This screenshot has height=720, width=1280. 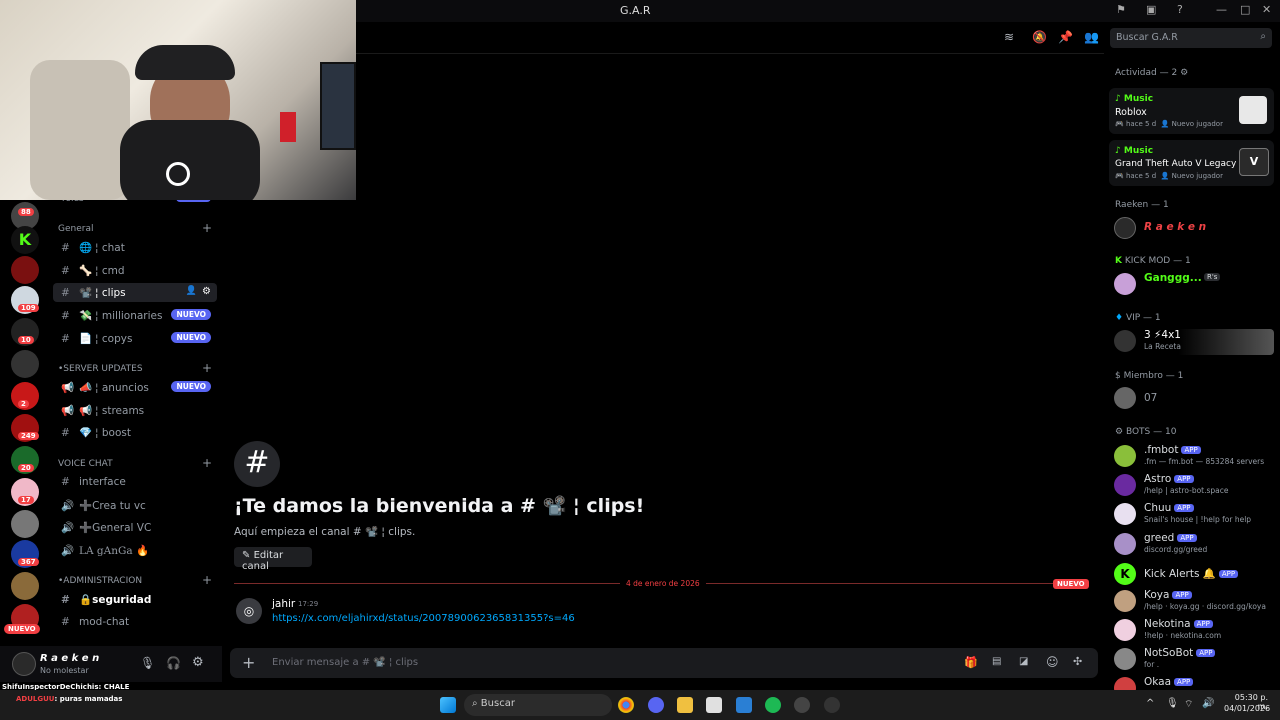 I want to click on file-explorer-icon, so click(x=685, y=705).